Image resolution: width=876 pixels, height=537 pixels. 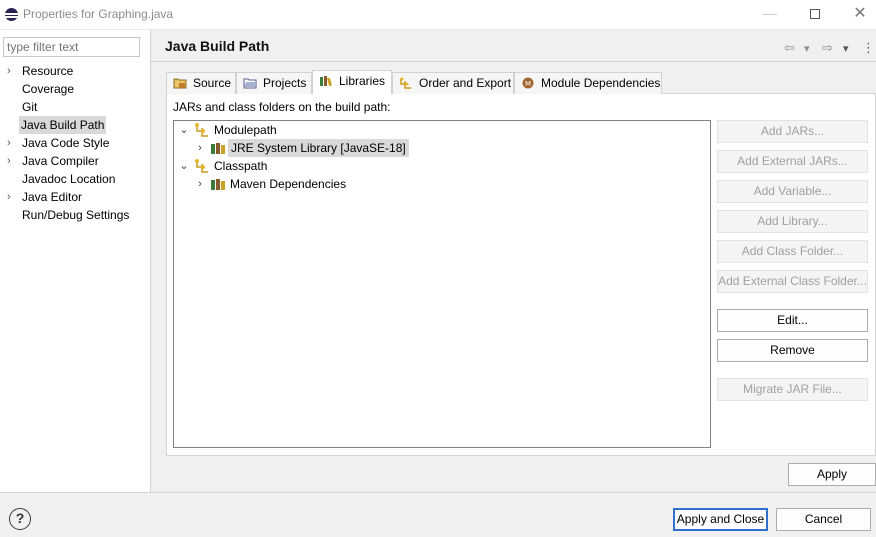 I want to click on tree-node-label: Maven Dependencies, so click(x=288, y=184).